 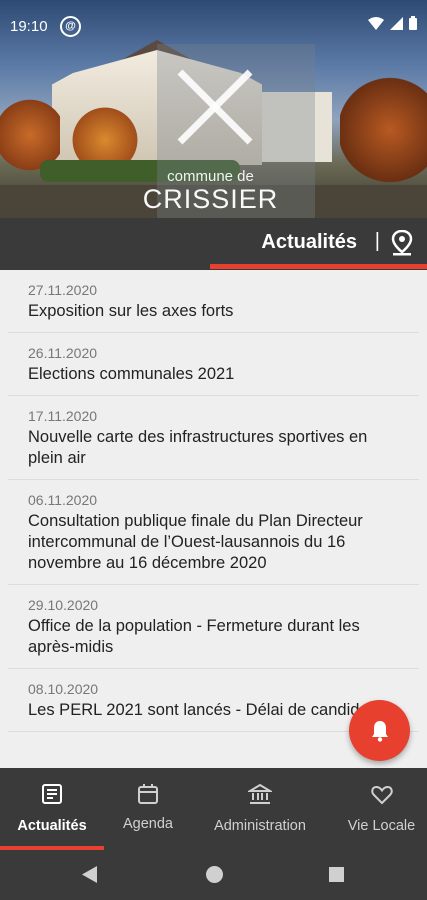 What do you see at coordinates (52, 794) in the screenshot?
I see `newspaper-icon` at bounding box center [52, 794].